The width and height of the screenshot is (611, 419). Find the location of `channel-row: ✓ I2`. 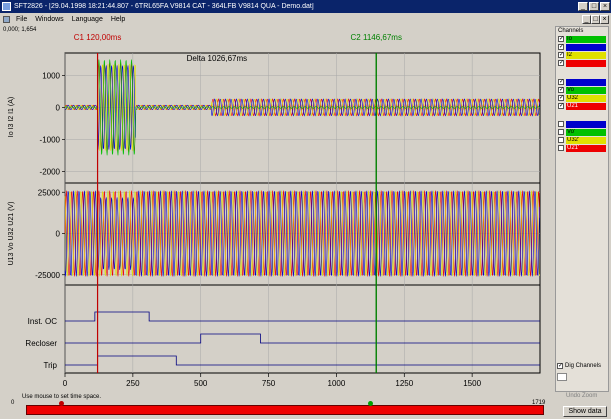

channel-row: ✓ I2 is located at coordinates (583, 55).